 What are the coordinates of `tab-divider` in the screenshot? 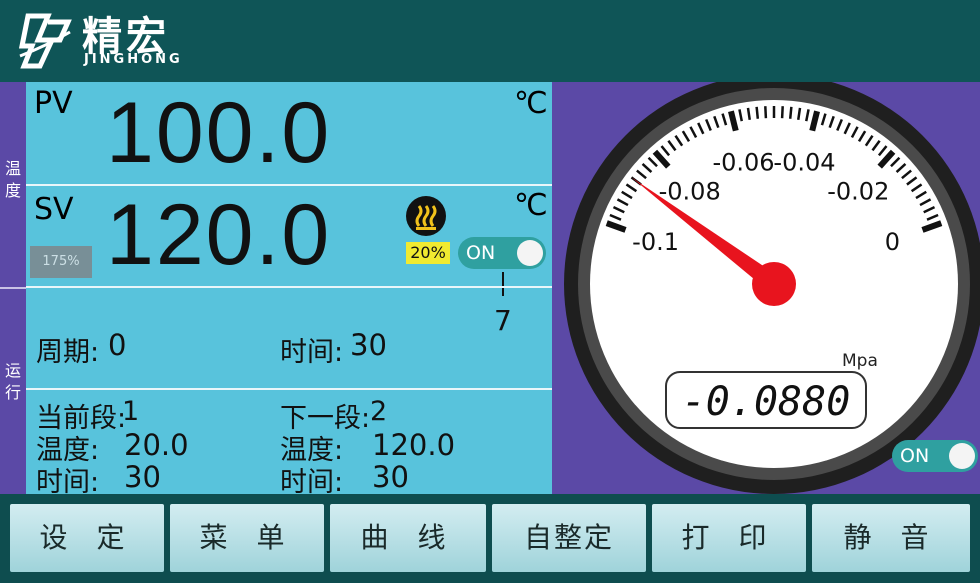 It's located at (13, 288).